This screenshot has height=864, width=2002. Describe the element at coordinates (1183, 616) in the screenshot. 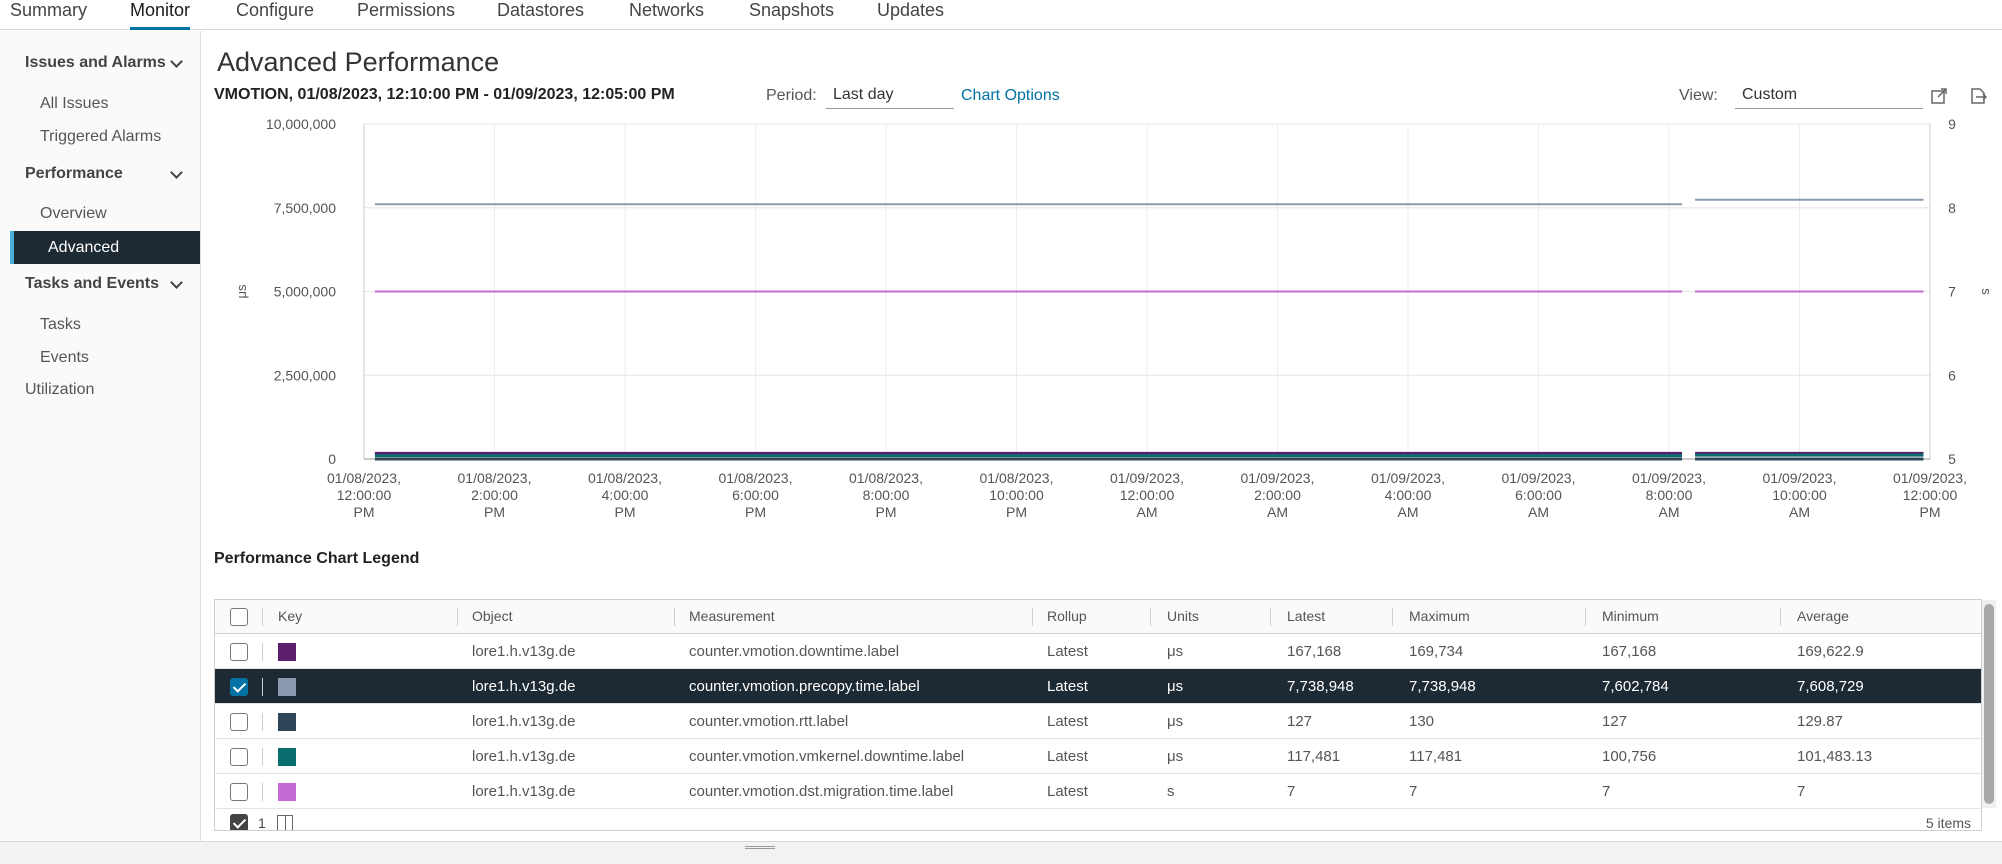

I see `column-header-units: Units` at that location.